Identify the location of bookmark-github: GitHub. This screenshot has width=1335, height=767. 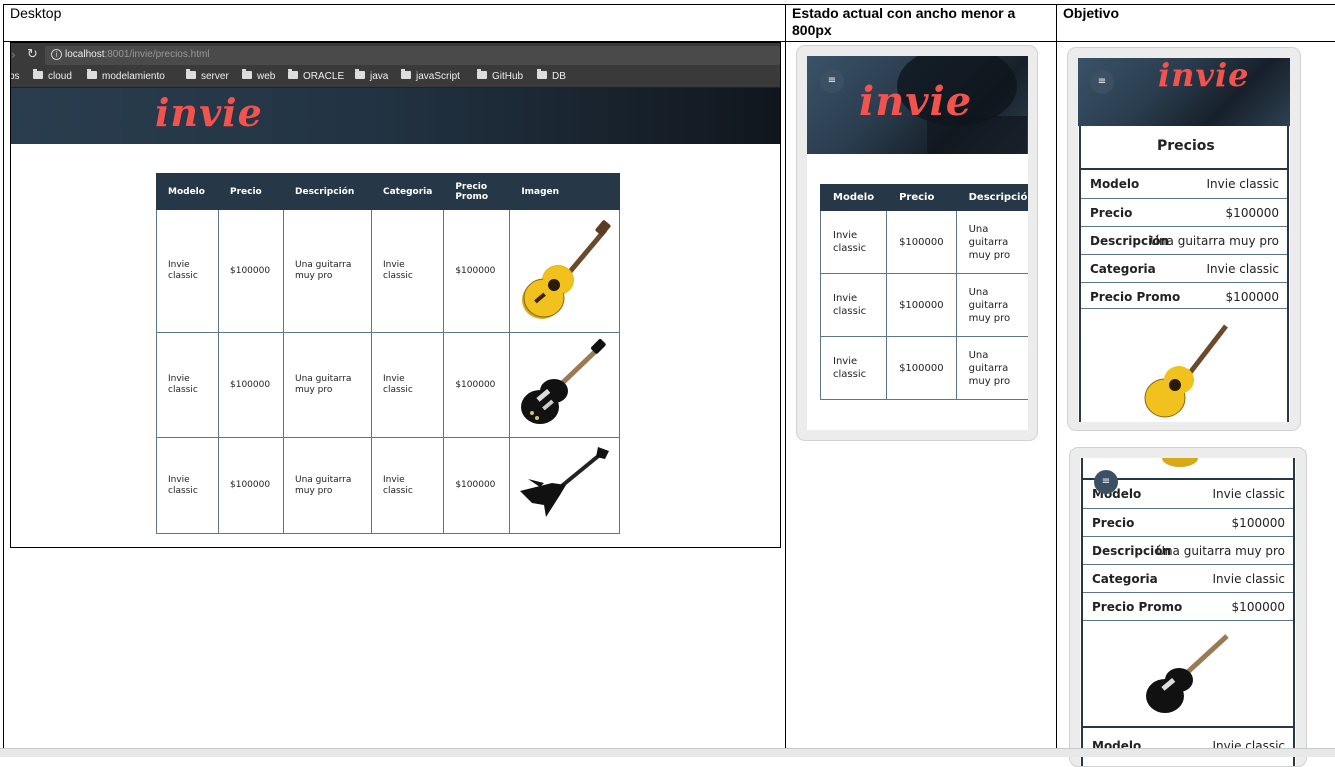
(500, 75).